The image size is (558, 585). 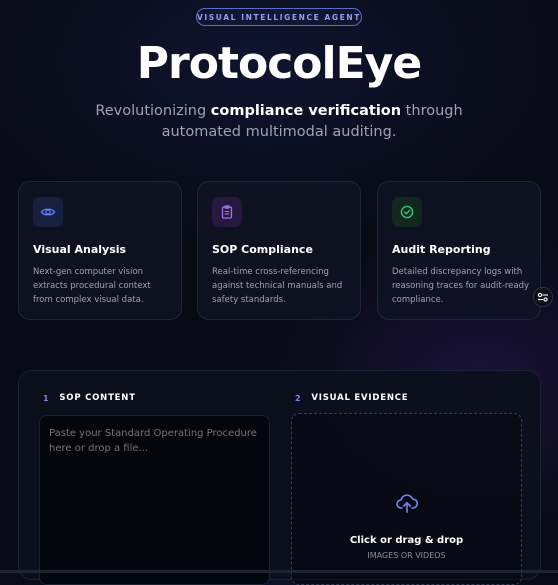 What do you see at coordinates (262, 249) in the screenshot?
I see `feature-title: SOP Compliance` at bounding box center [262, 249].